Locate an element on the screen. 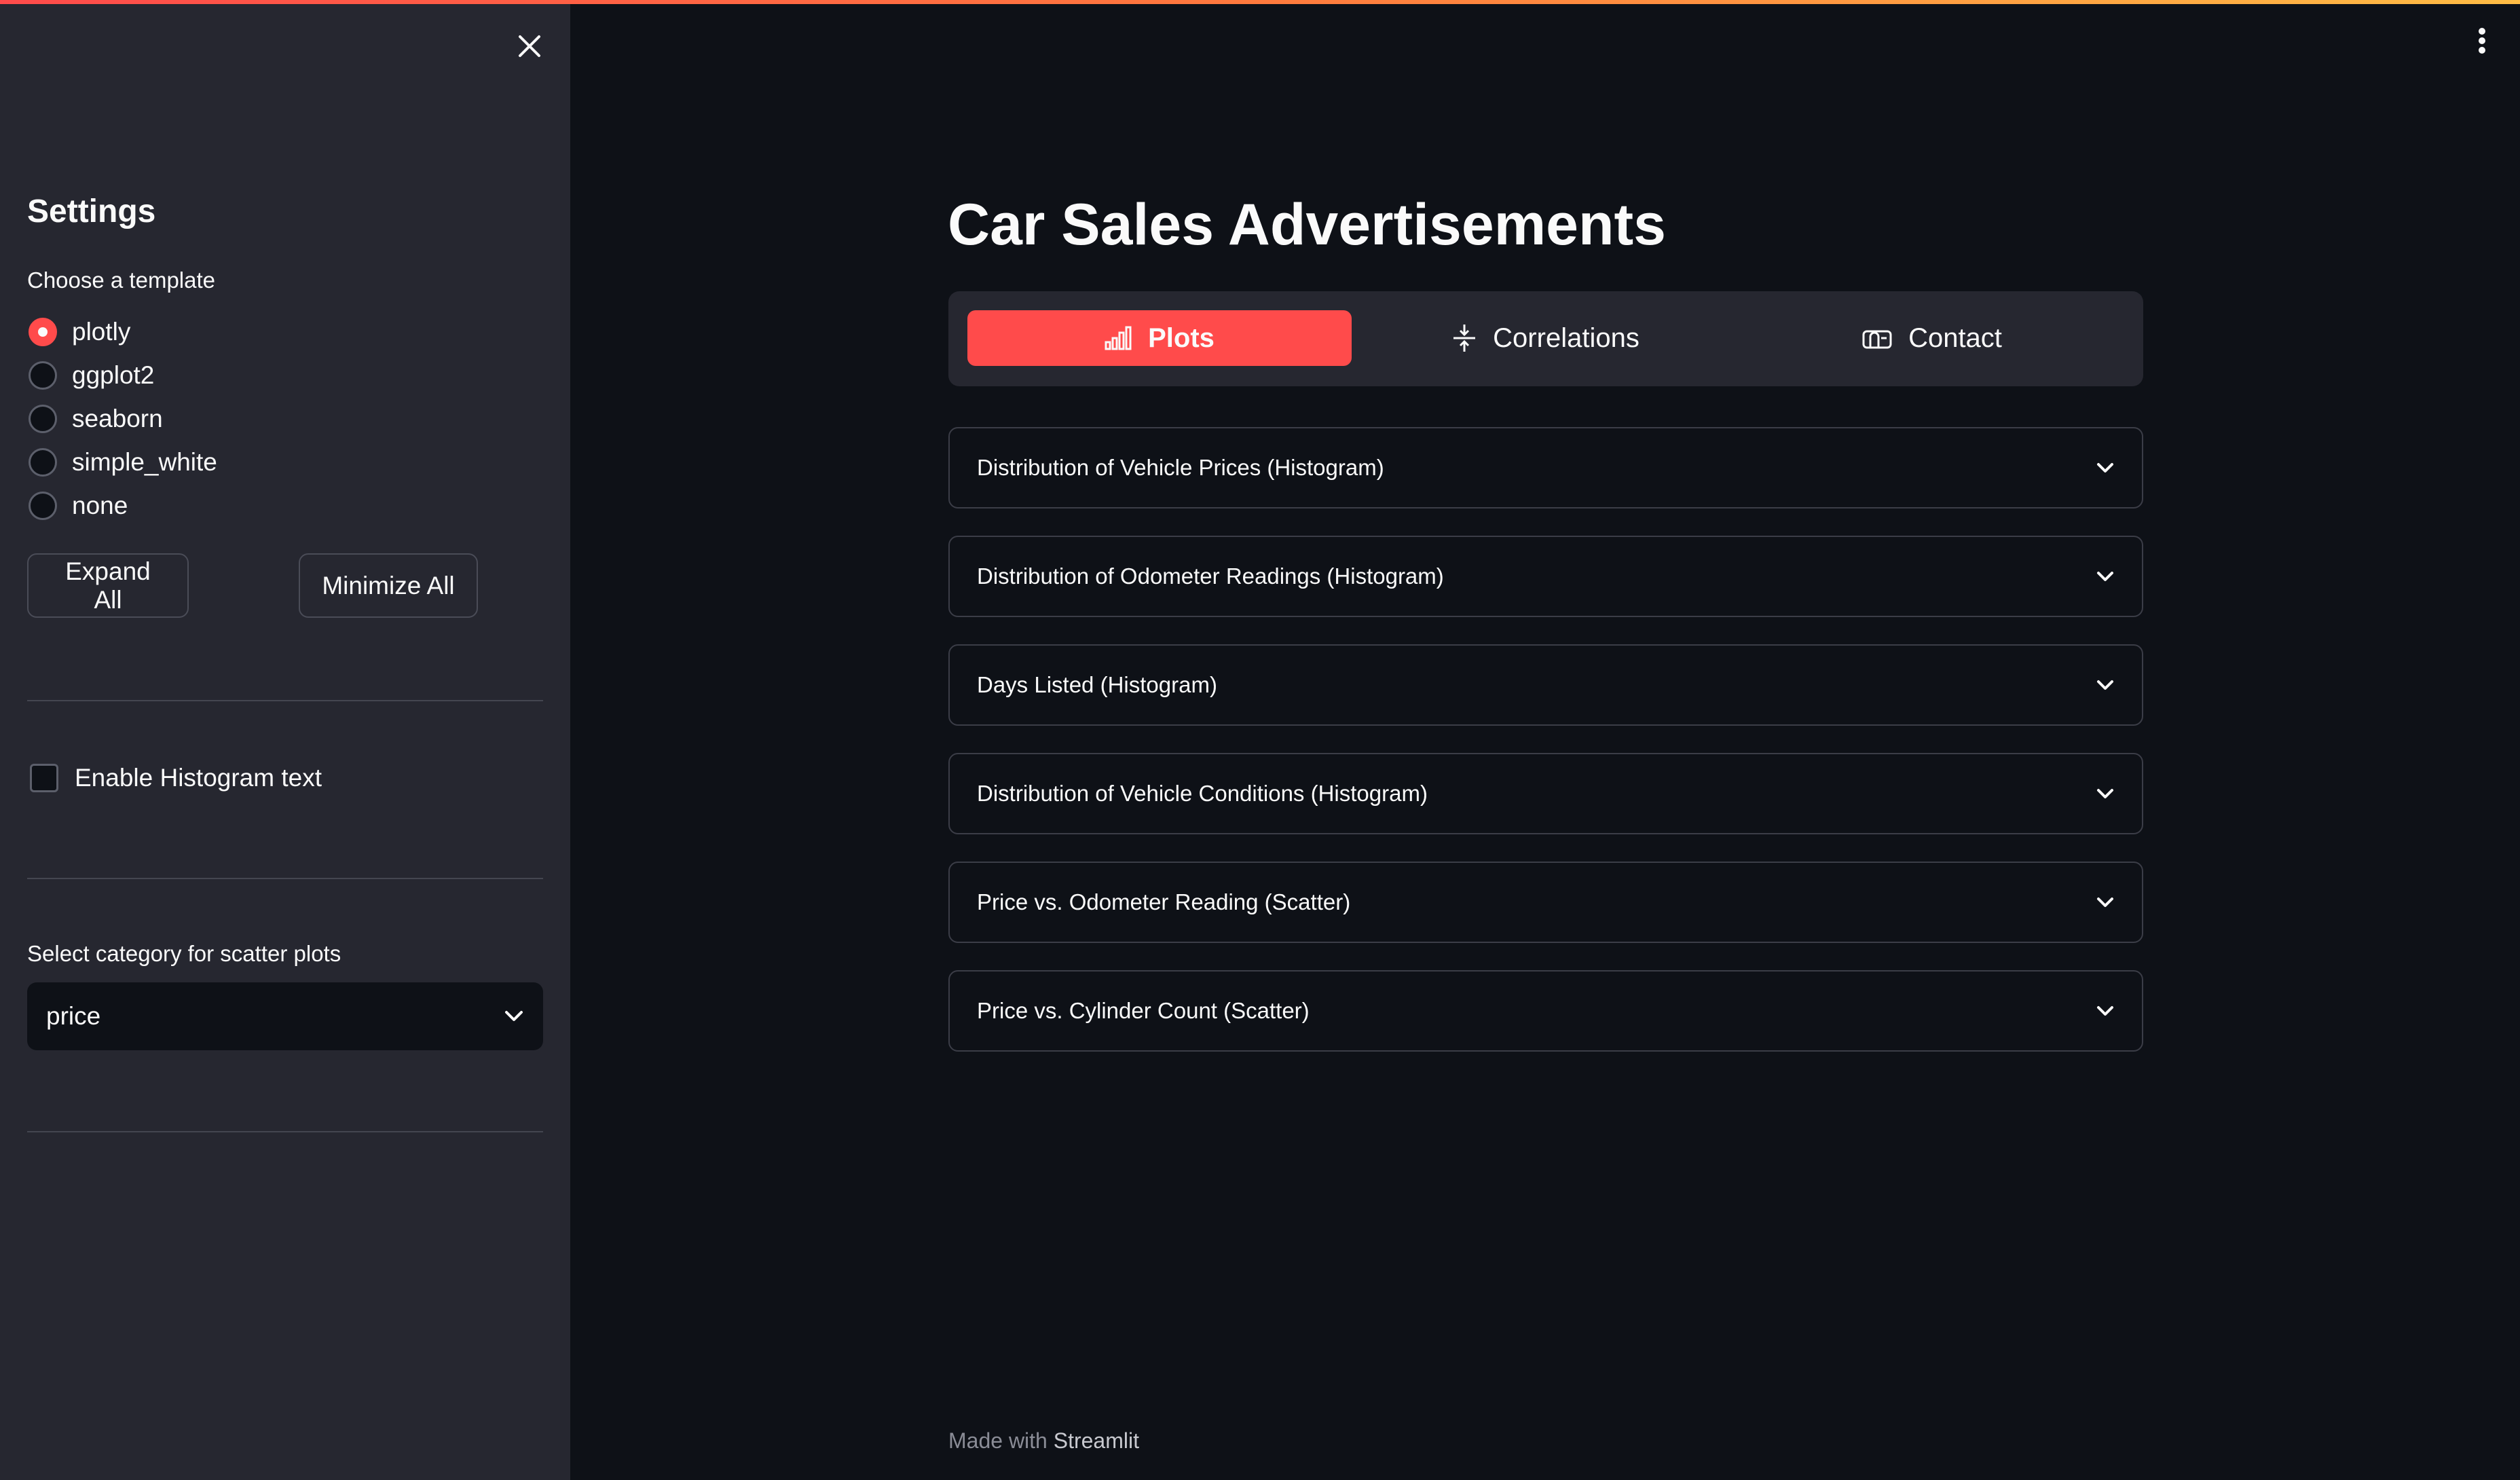  tab-plots: Plots is located at coordinates (1160, 338).